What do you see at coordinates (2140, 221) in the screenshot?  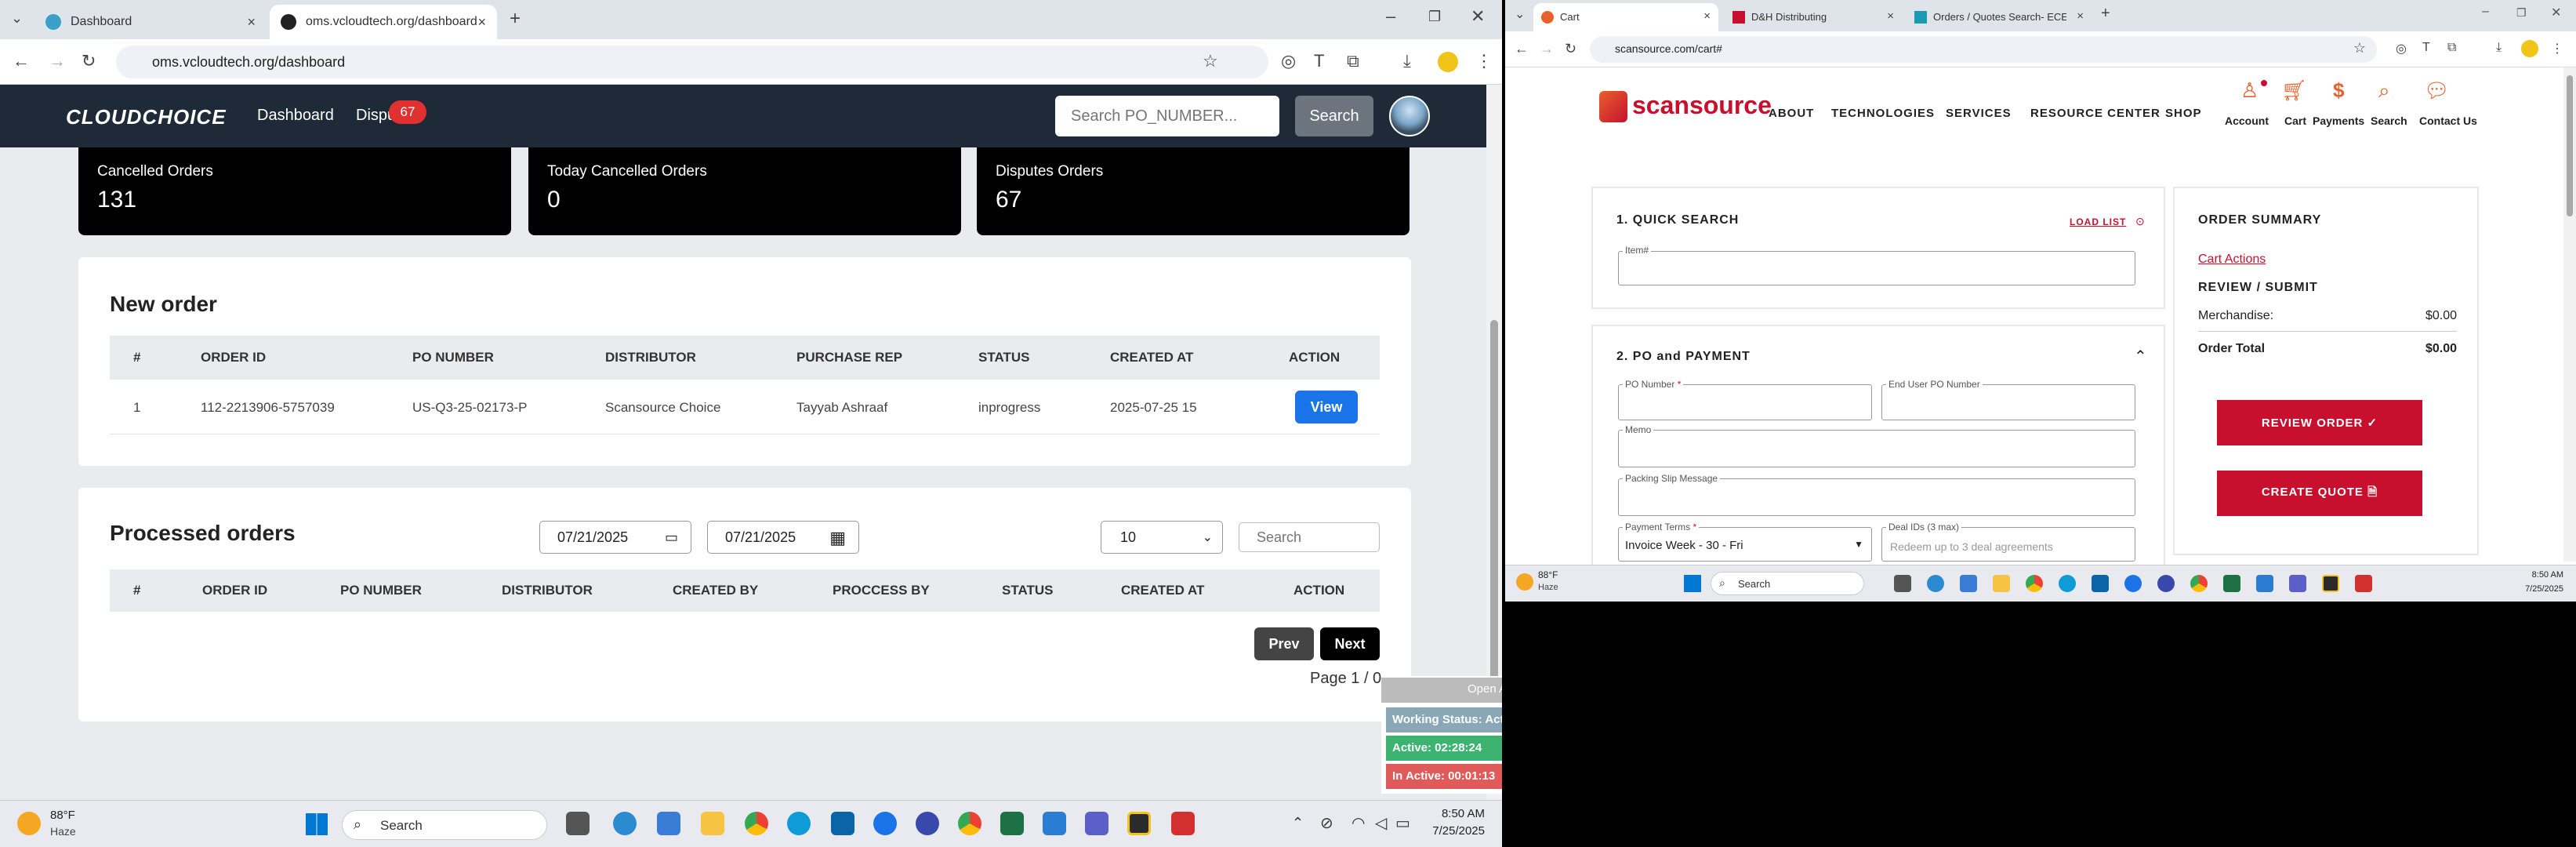 I see `upload-icon: ⊙` at bounding box center [2140, 221].